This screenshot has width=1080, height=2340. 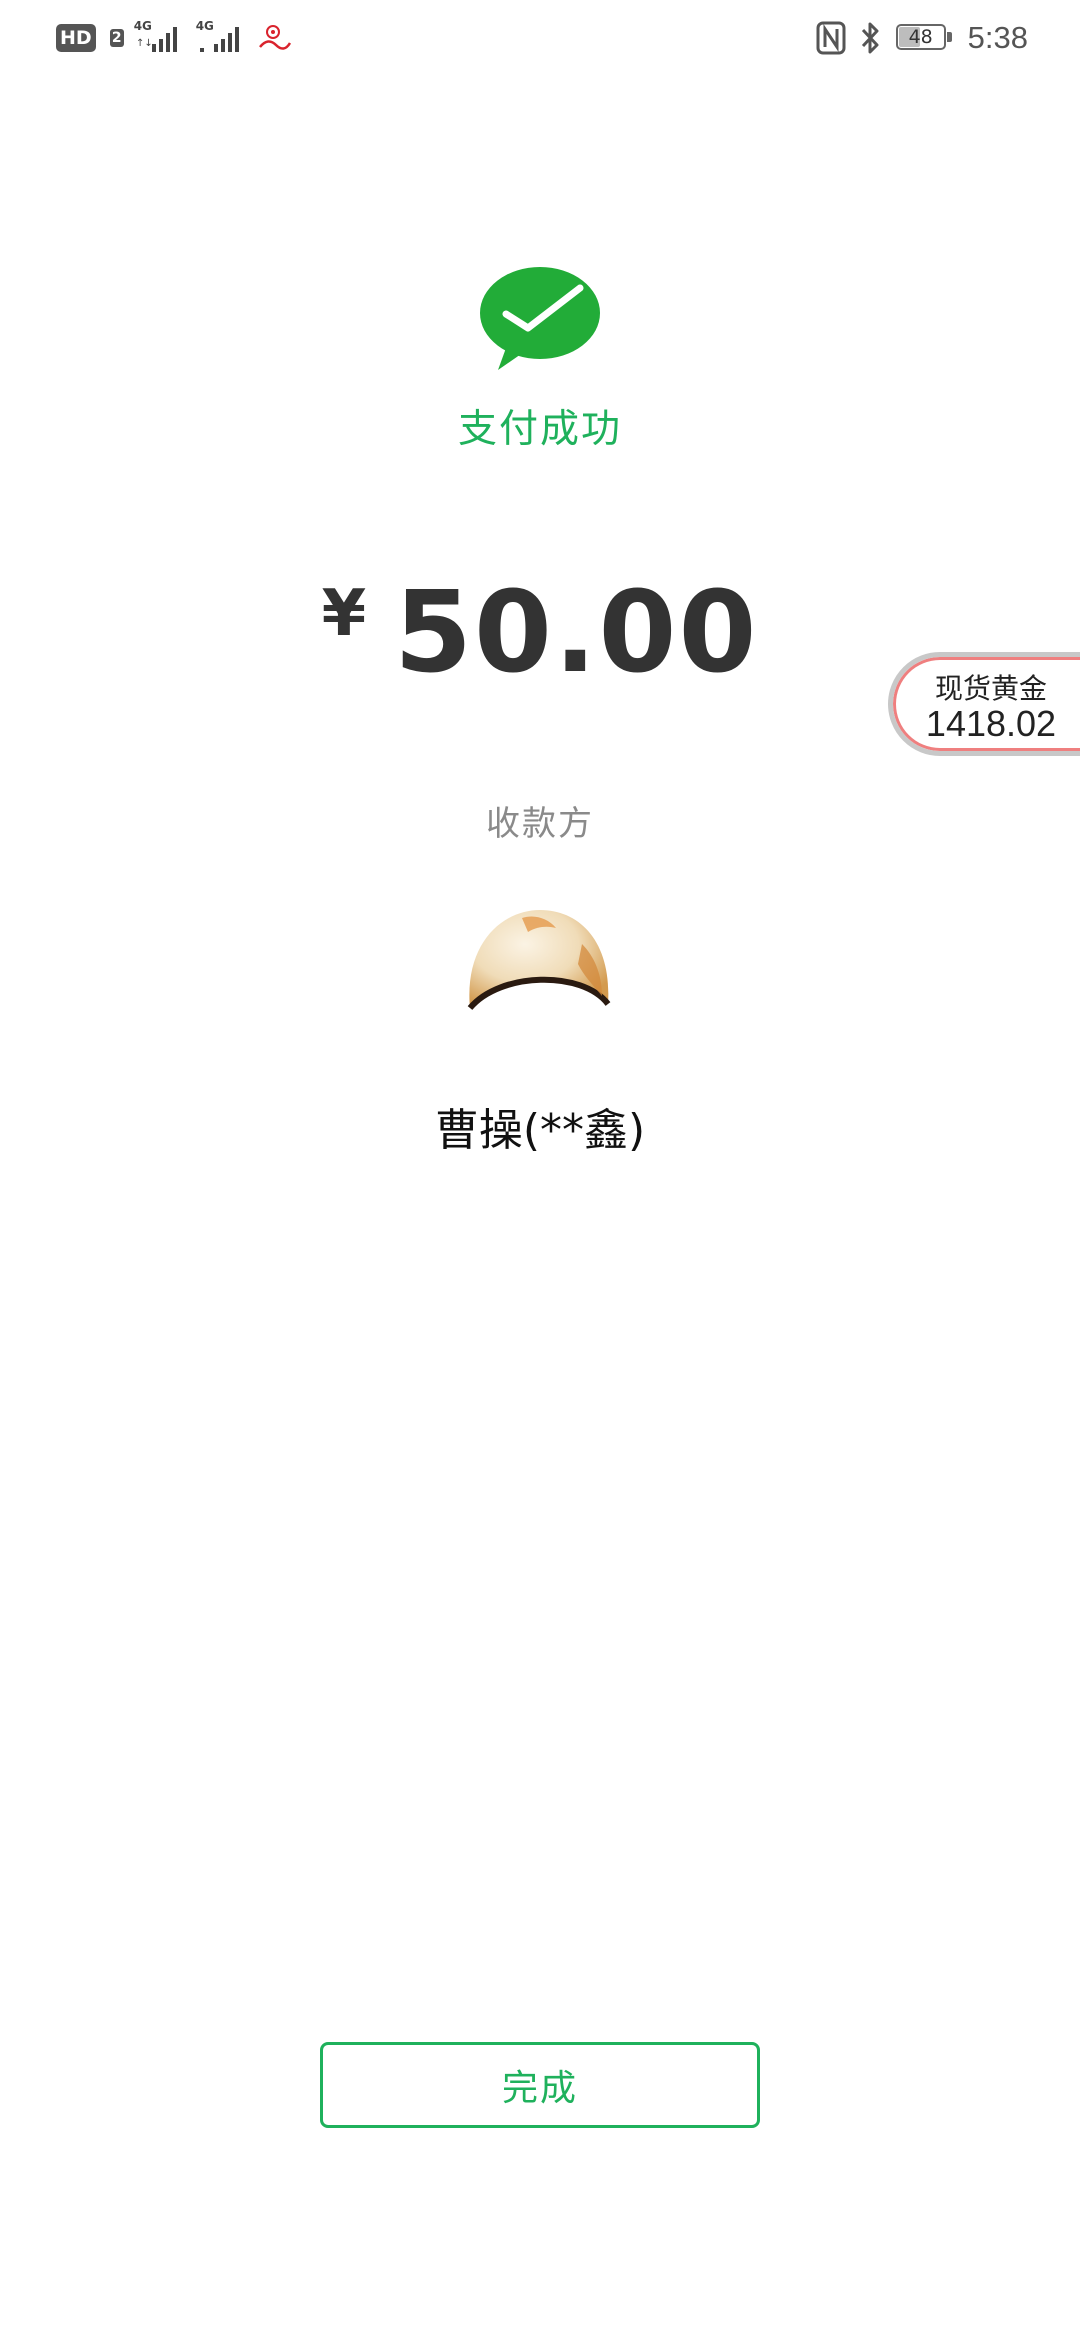 I want to click on avatar, so click(x=539, y=960).